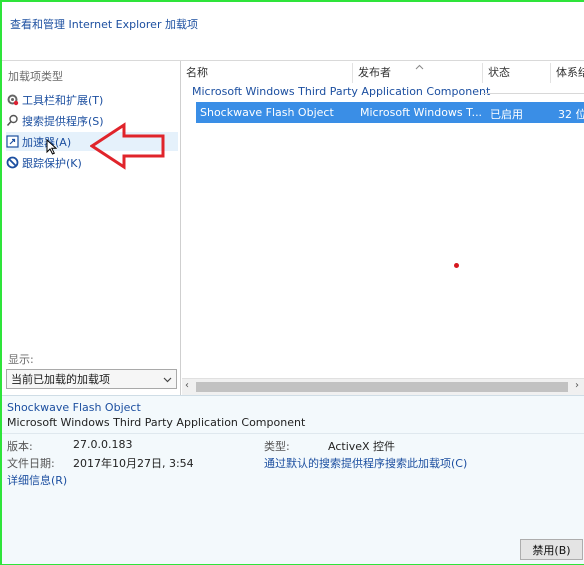  I want to click on show-dropdown-value: 当前已加载的加载项, so click(60, 379).